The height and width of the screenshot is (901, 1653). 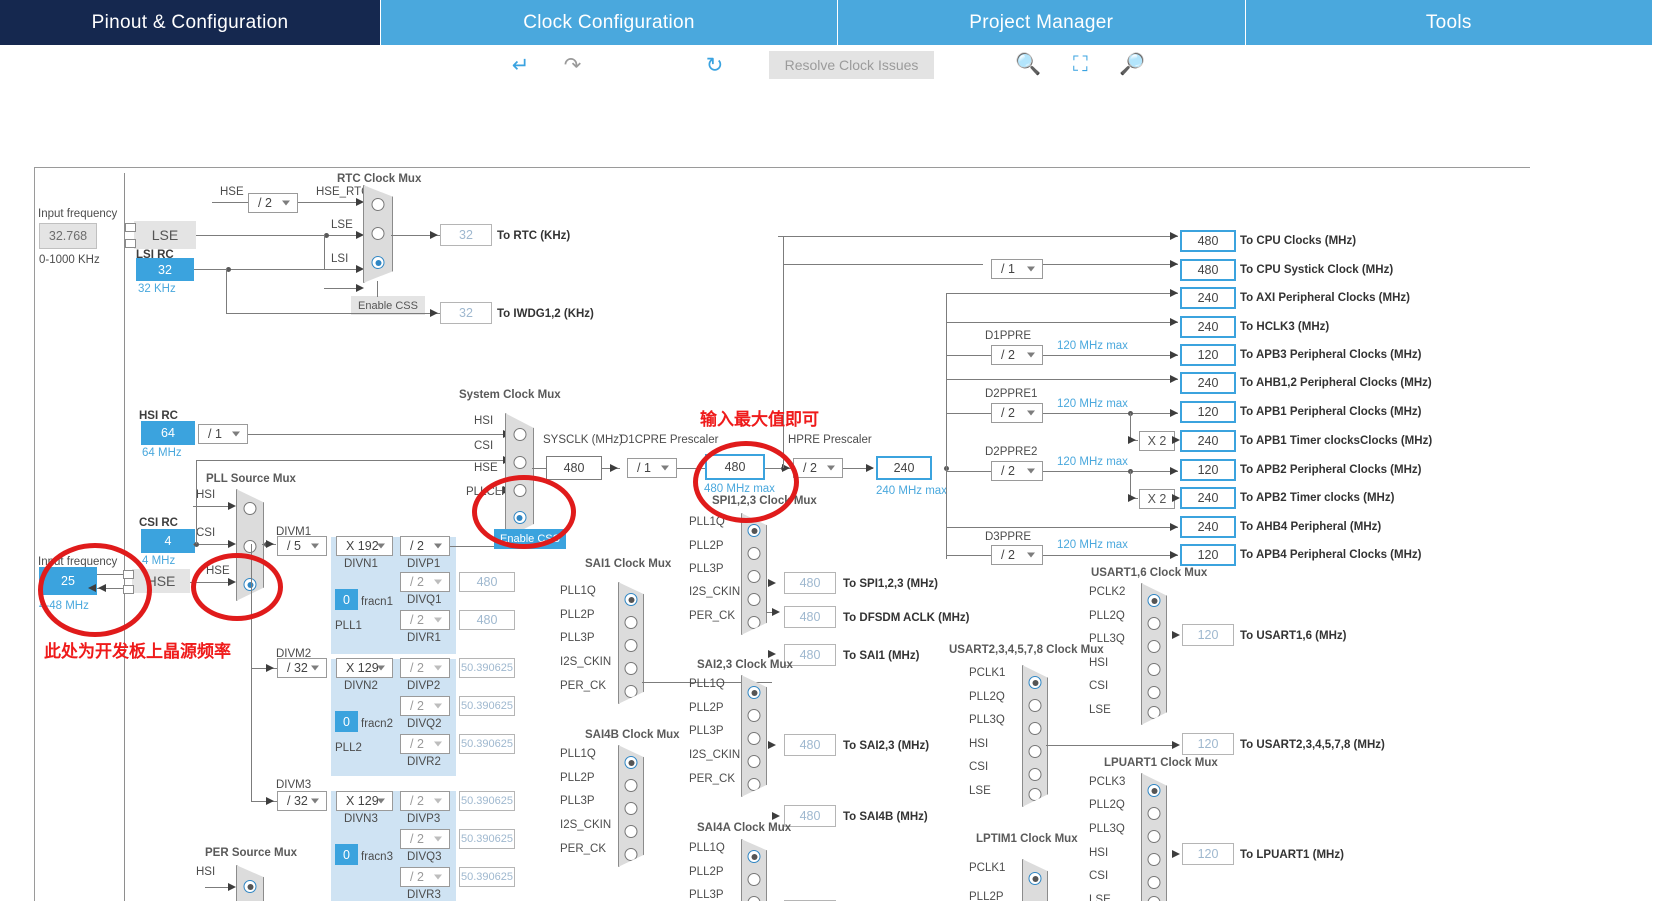 I want to click on lse-input-frequency-field: 32.768, so click(x=68, y=236).